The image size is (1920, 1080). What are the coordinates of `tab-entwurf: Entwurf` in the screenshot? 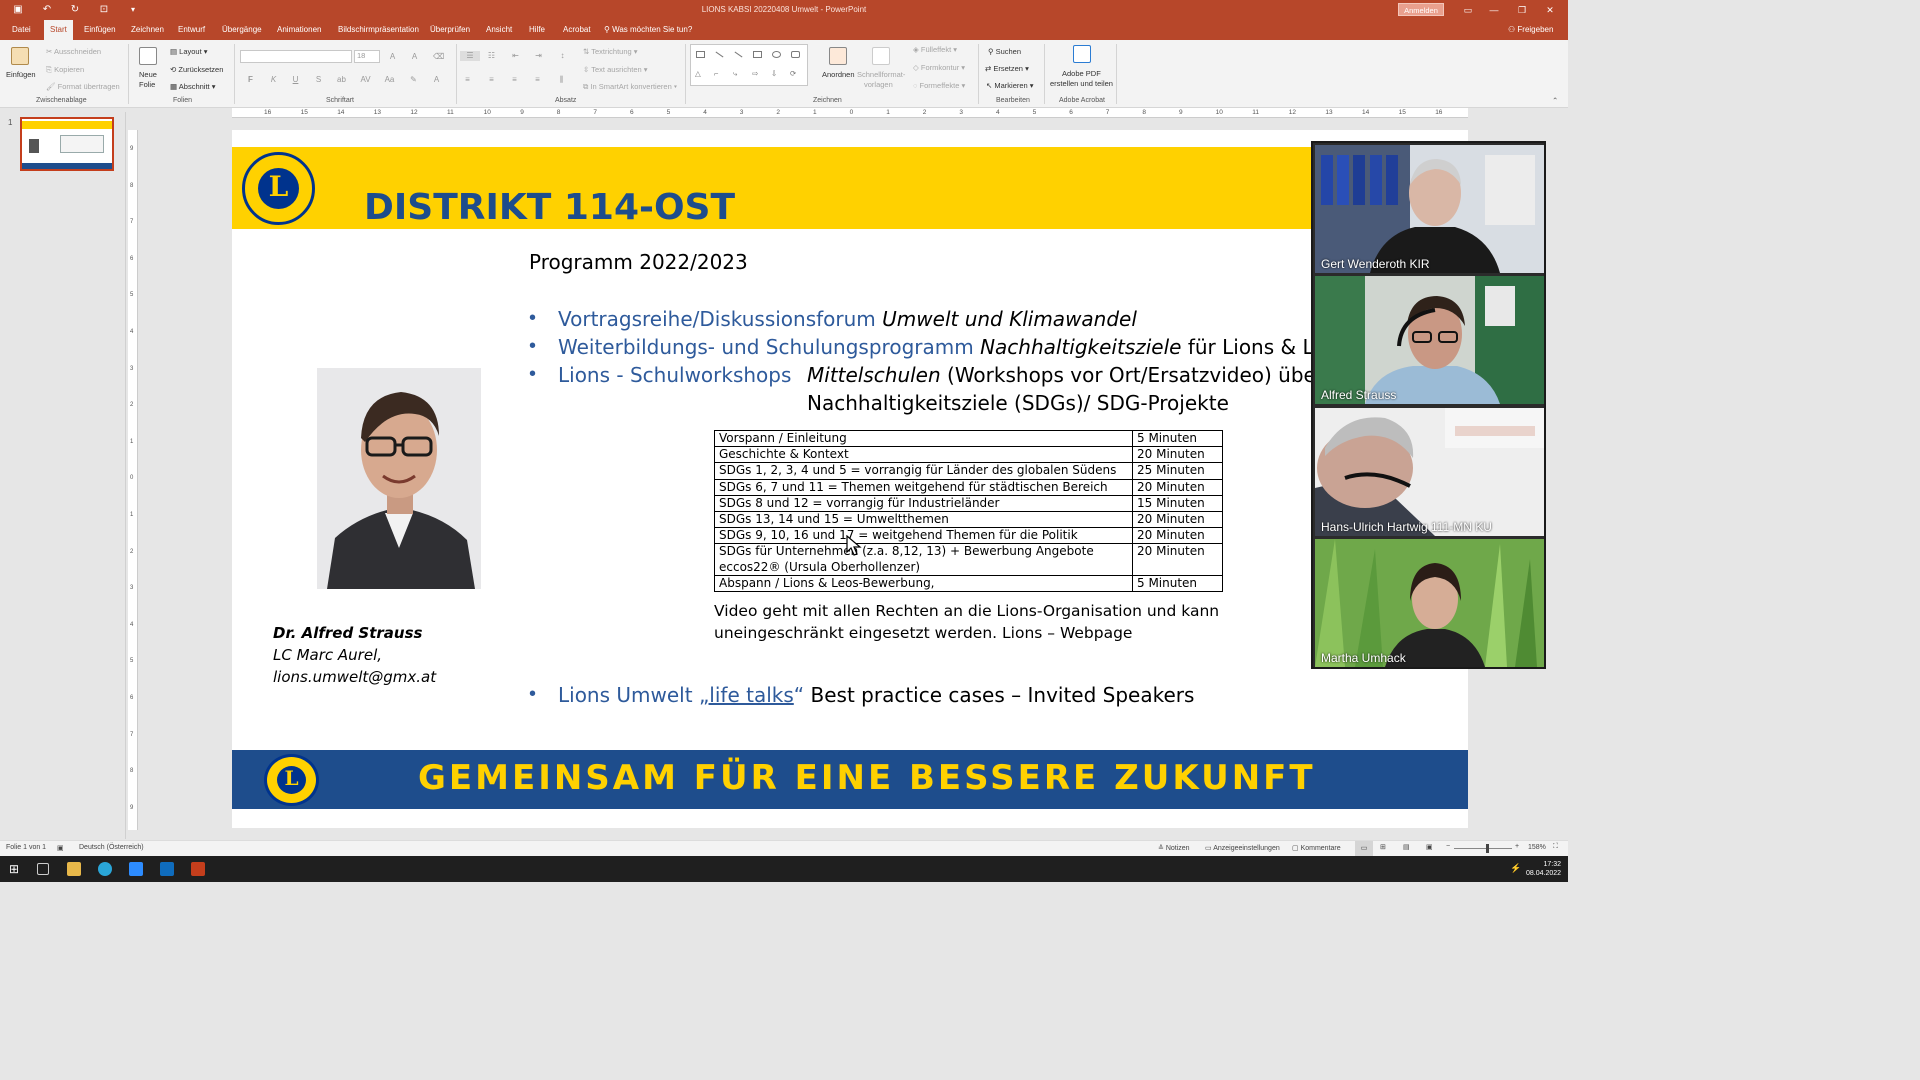 It's located at (191, 30).